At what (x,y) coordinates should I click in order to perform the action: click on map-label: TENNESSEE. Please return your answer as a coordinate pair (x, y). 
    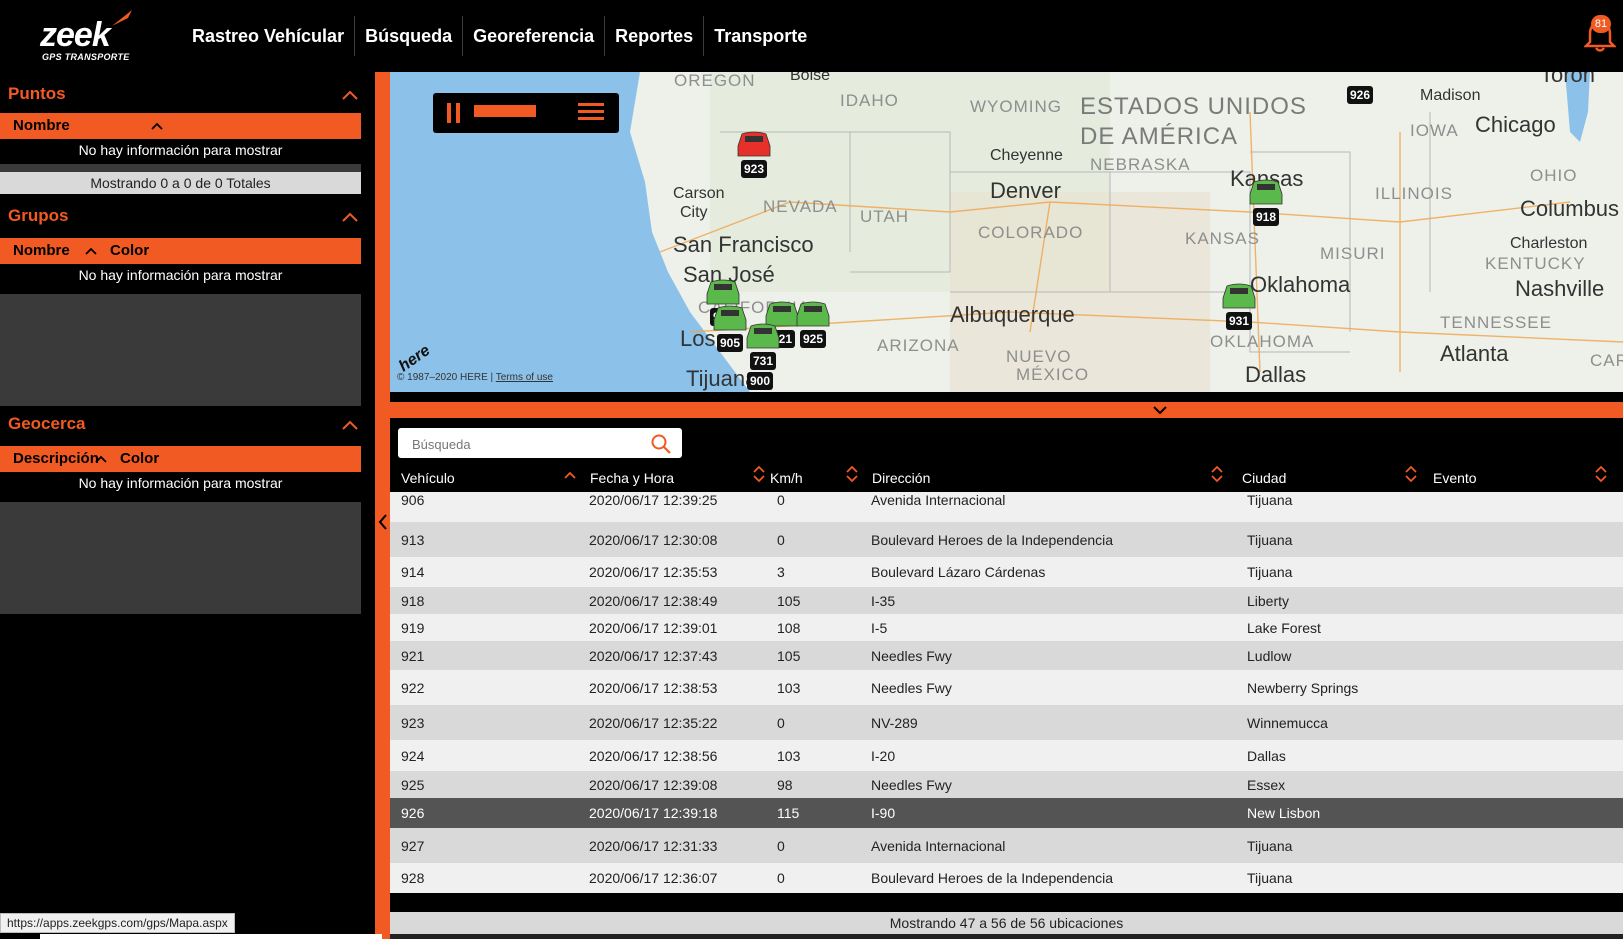
    Looking at the image, I should click on (1496, 322).